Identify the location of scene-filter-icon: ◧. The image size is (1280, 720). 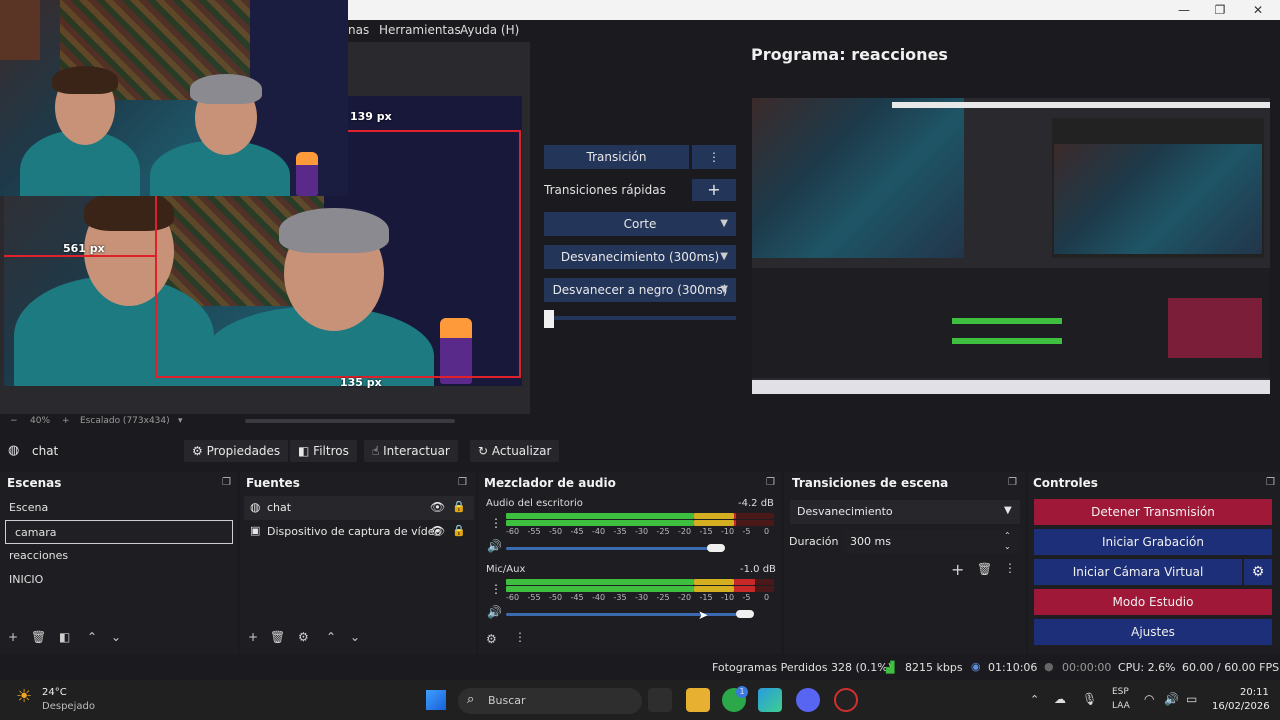
(64, 637).